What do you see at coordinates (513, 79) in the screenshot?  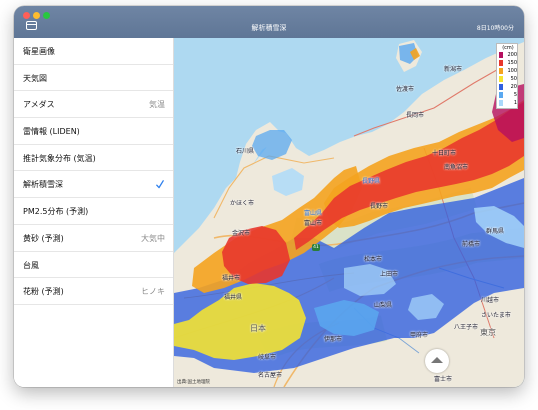 I see `legend-value: 50` at bounding box center [513, 79].